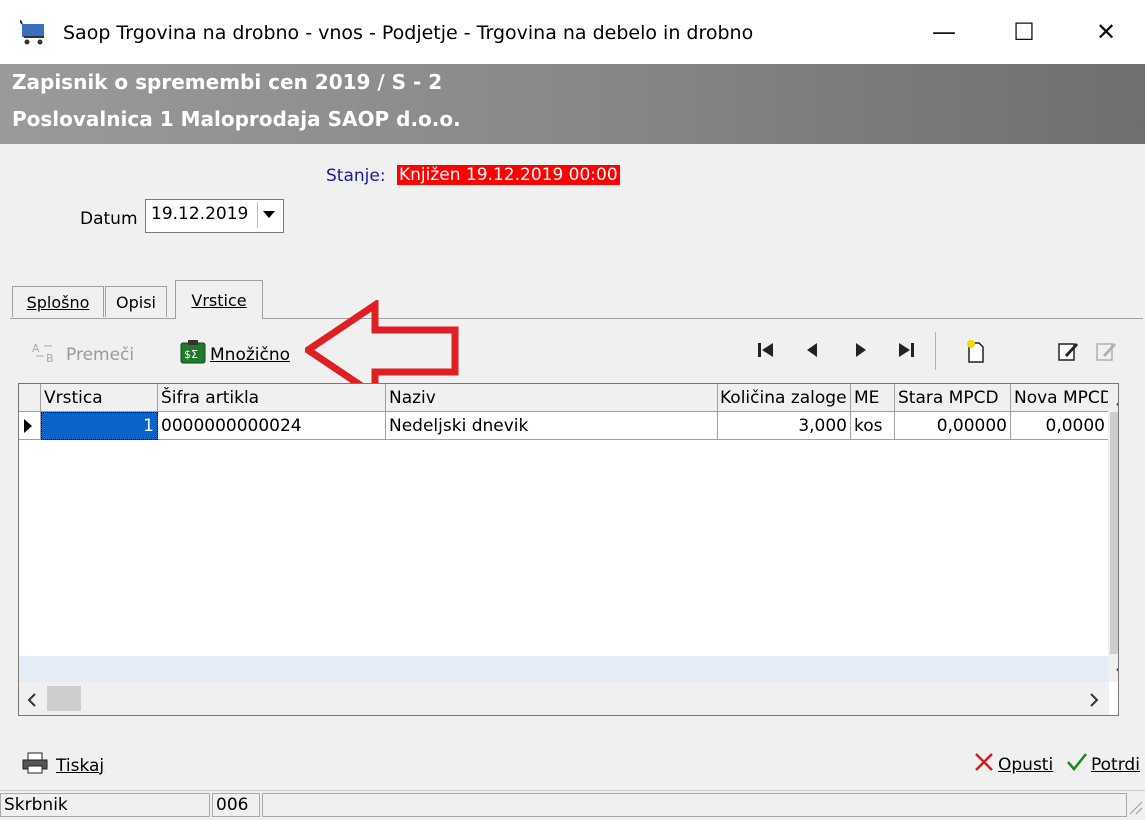  What do you see at coordinates (1060, 398) in the screenshot?
I see `column-header: Nova MPCD` at bounding box center [1060, 398].